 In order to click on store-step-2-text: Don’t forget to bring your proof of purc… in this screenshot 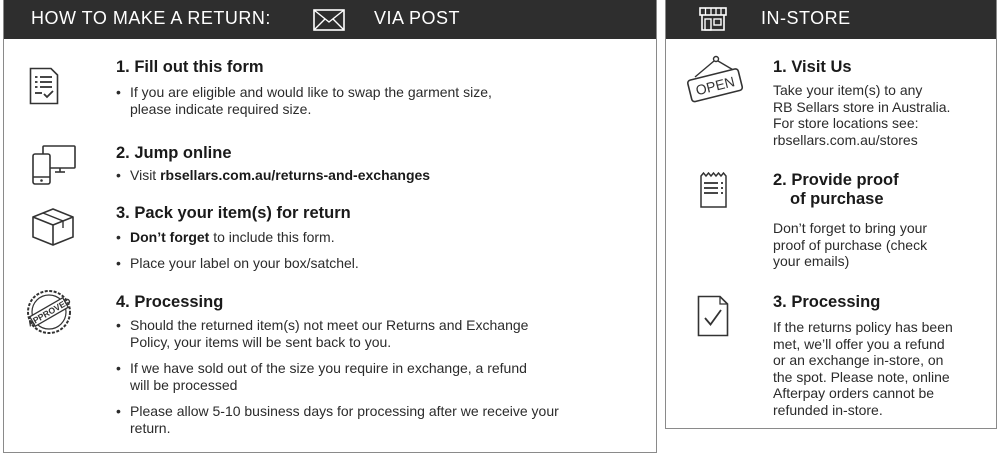, I will do `click(850, 244)`.